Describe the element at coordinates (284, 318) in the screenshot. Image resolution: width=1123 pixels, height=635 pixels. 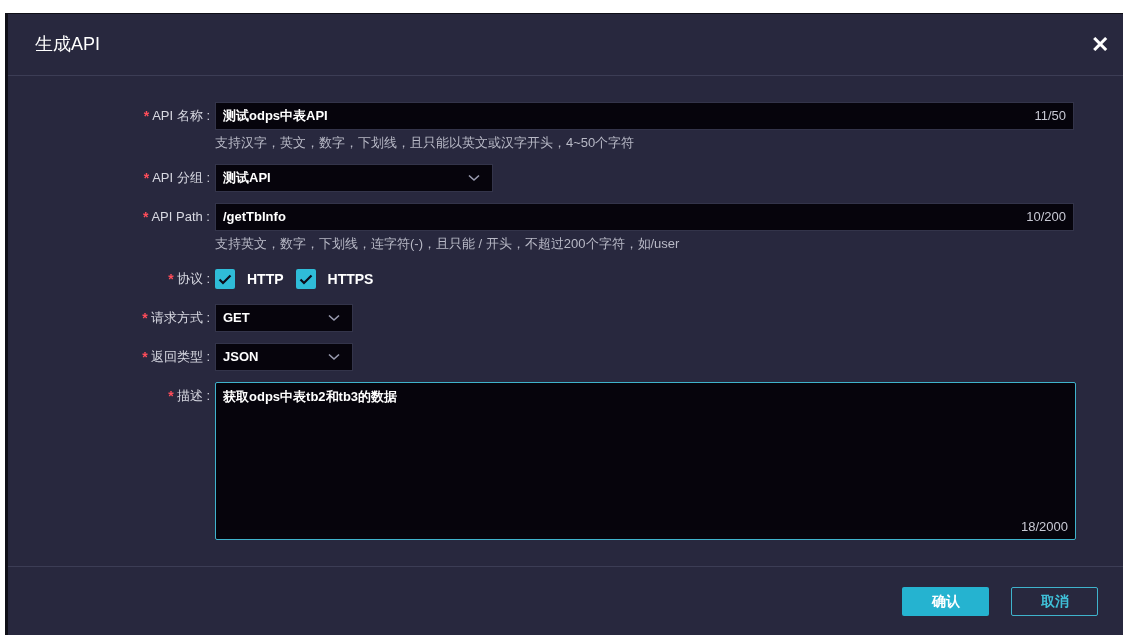
I see `select-field: GET` at that location.